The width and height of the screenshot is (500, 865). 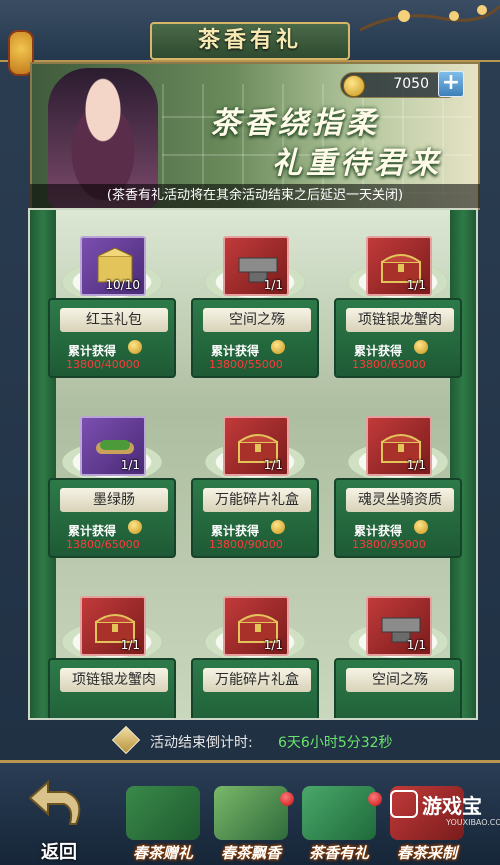 I want to click on reward-progress: 13800/95000, so click(x=389, y=544).